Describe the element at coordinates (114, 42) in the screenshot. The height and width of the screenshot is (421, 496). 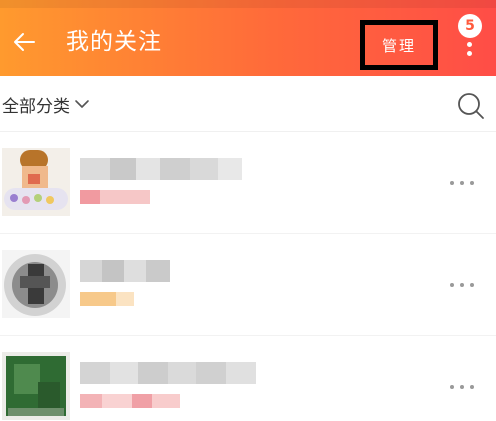
I see `page-title: 我的关注` at that location.